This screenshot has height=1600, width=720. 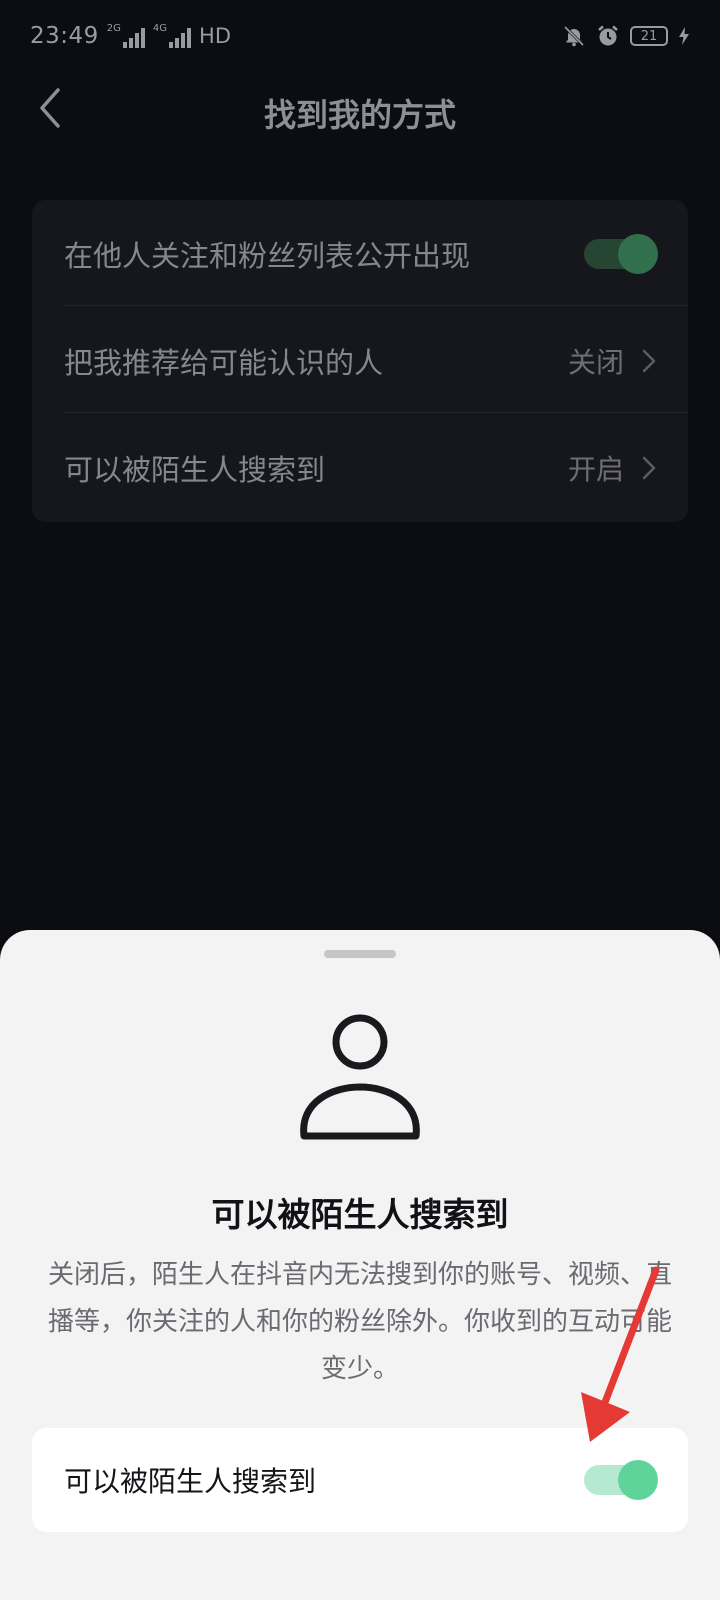 I want to click on status-time: 23:49, so click(x=64, y=36).